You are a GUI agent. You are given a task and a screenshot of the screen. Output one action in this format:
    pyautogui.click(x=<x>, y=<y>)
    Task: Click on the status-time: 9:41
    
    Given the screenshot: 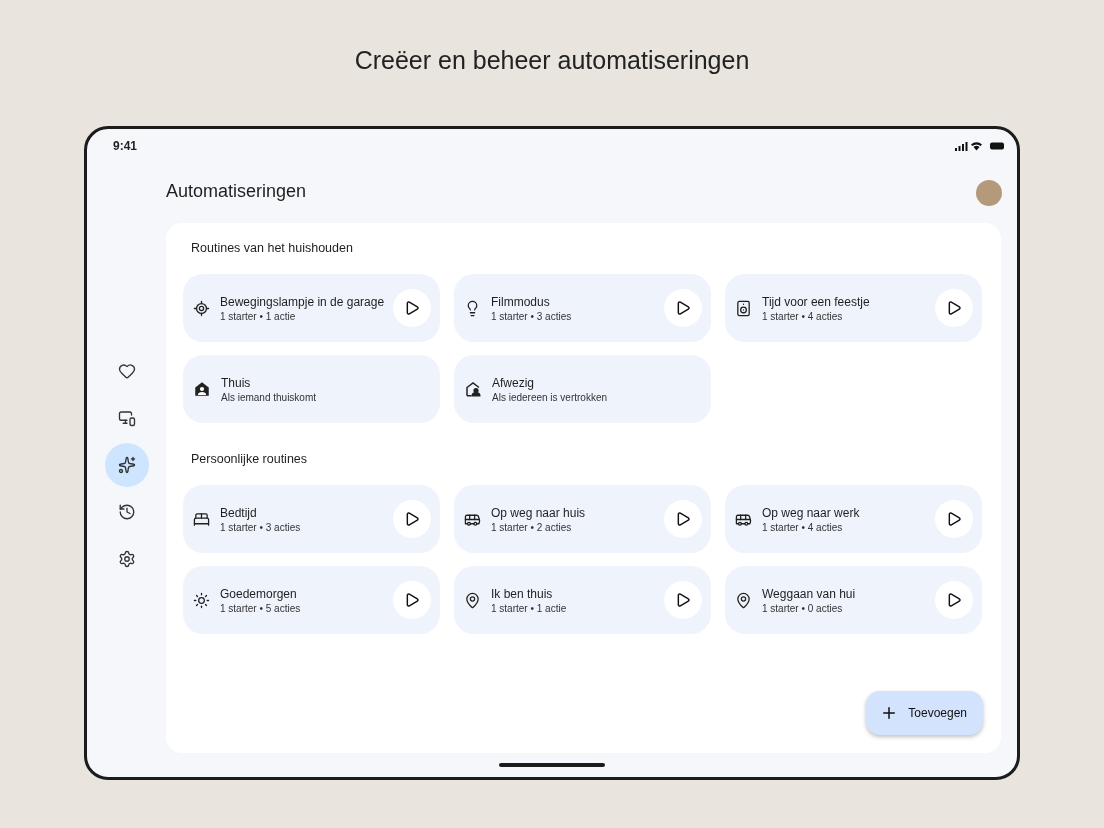 What is the action you would take?
    pyautogui.click(x=125, y=146)
    